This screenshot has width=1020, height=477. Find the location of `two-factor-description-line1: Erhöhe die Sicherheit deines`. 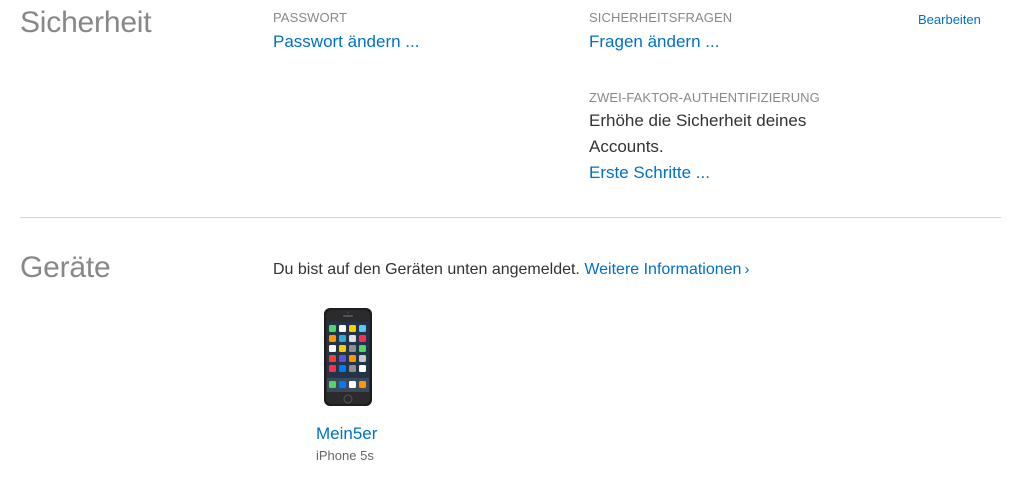

two-factor-description-line1: Erhöhe die Sicherheit deines is located at coordinates (698, 120).